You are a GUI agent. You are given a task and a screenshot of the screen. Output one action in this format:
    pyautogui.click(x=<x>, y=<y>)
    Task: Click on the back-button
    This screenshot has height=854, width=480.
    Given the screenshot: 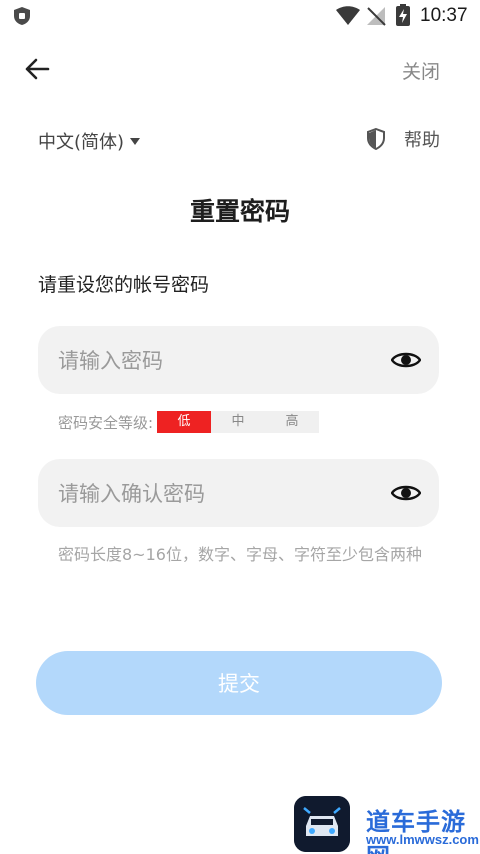 What is the action you would take?
    pyautogui.click(x=37, y=69)
    